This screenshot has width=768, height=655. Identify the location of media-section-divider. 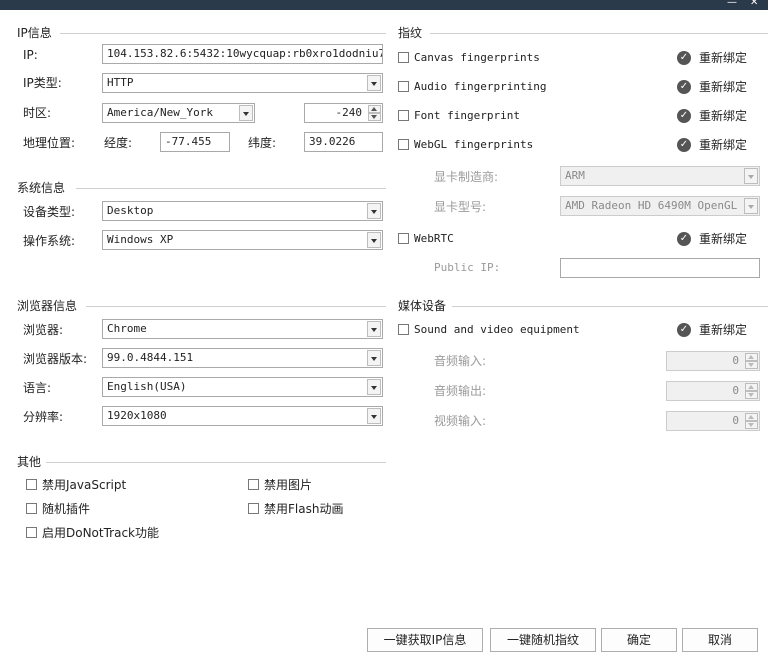
(610, 306).